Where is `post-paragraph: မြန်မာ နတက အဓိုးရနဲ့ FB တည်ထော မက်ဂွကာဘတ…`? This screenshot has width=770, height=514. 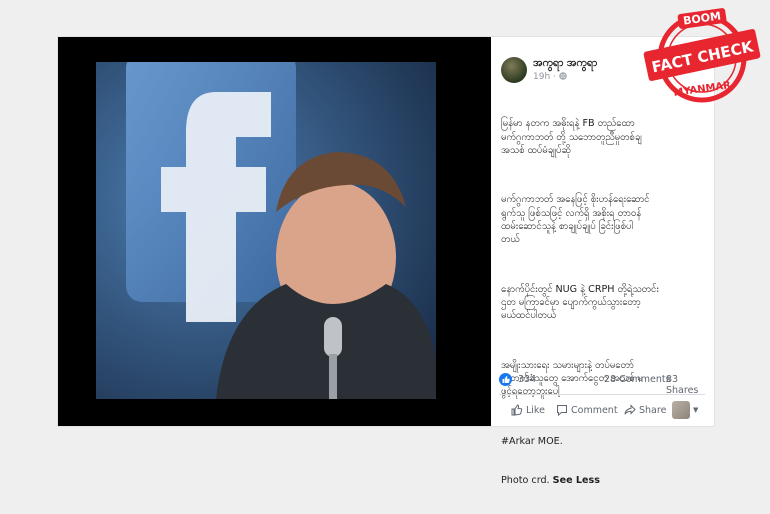 post-paragraph: မြန်မာ နတက အဓိုးရနဲ့ FB တည်ထော မက်ဂွကာဘတ… is located at coordinates (603, 137).